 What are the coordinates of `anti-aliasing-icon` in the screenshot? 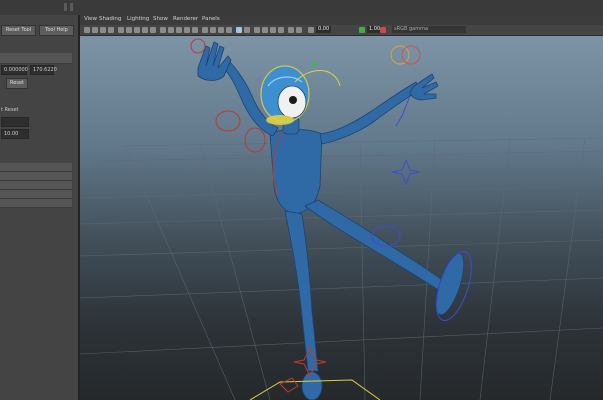 It's located at (273, 30).